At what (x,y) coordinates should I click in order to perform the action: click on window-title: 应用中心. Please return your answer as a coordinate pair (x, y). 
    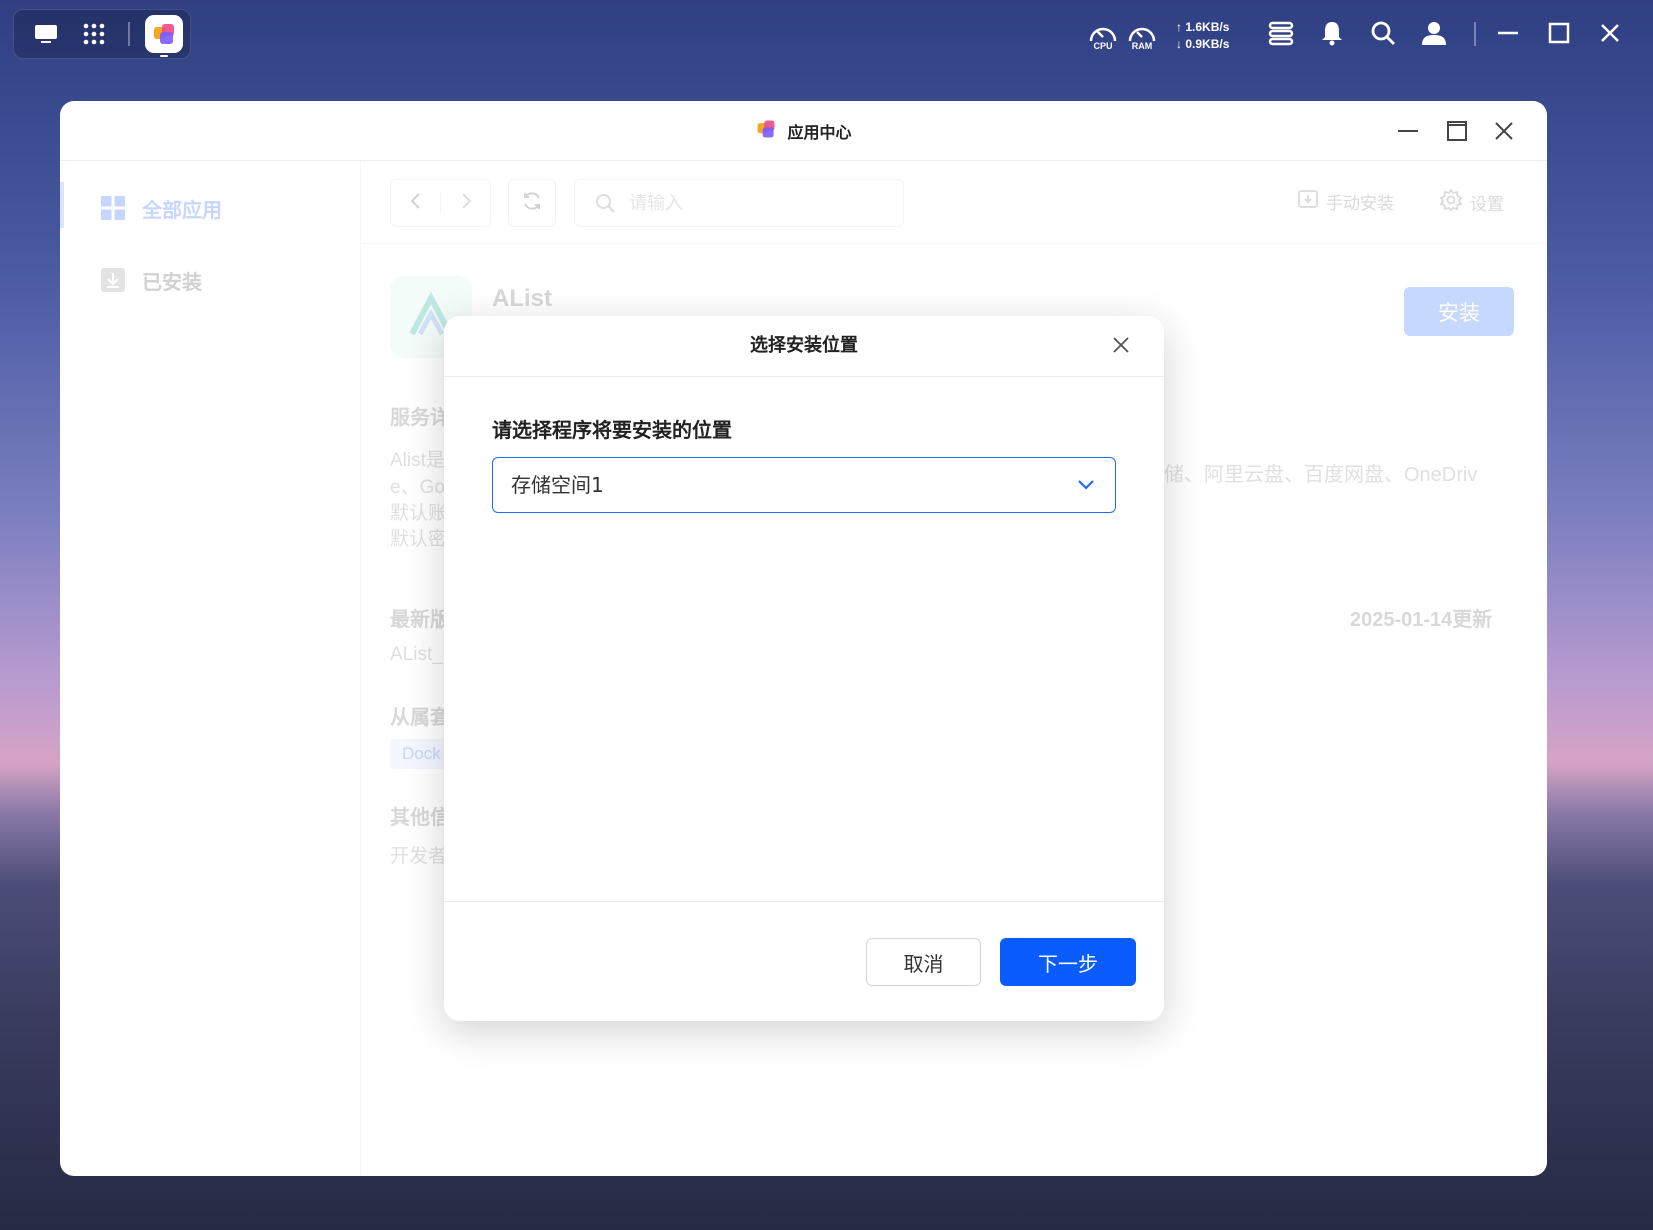
    Looking at the image, I should click on (819, 133).